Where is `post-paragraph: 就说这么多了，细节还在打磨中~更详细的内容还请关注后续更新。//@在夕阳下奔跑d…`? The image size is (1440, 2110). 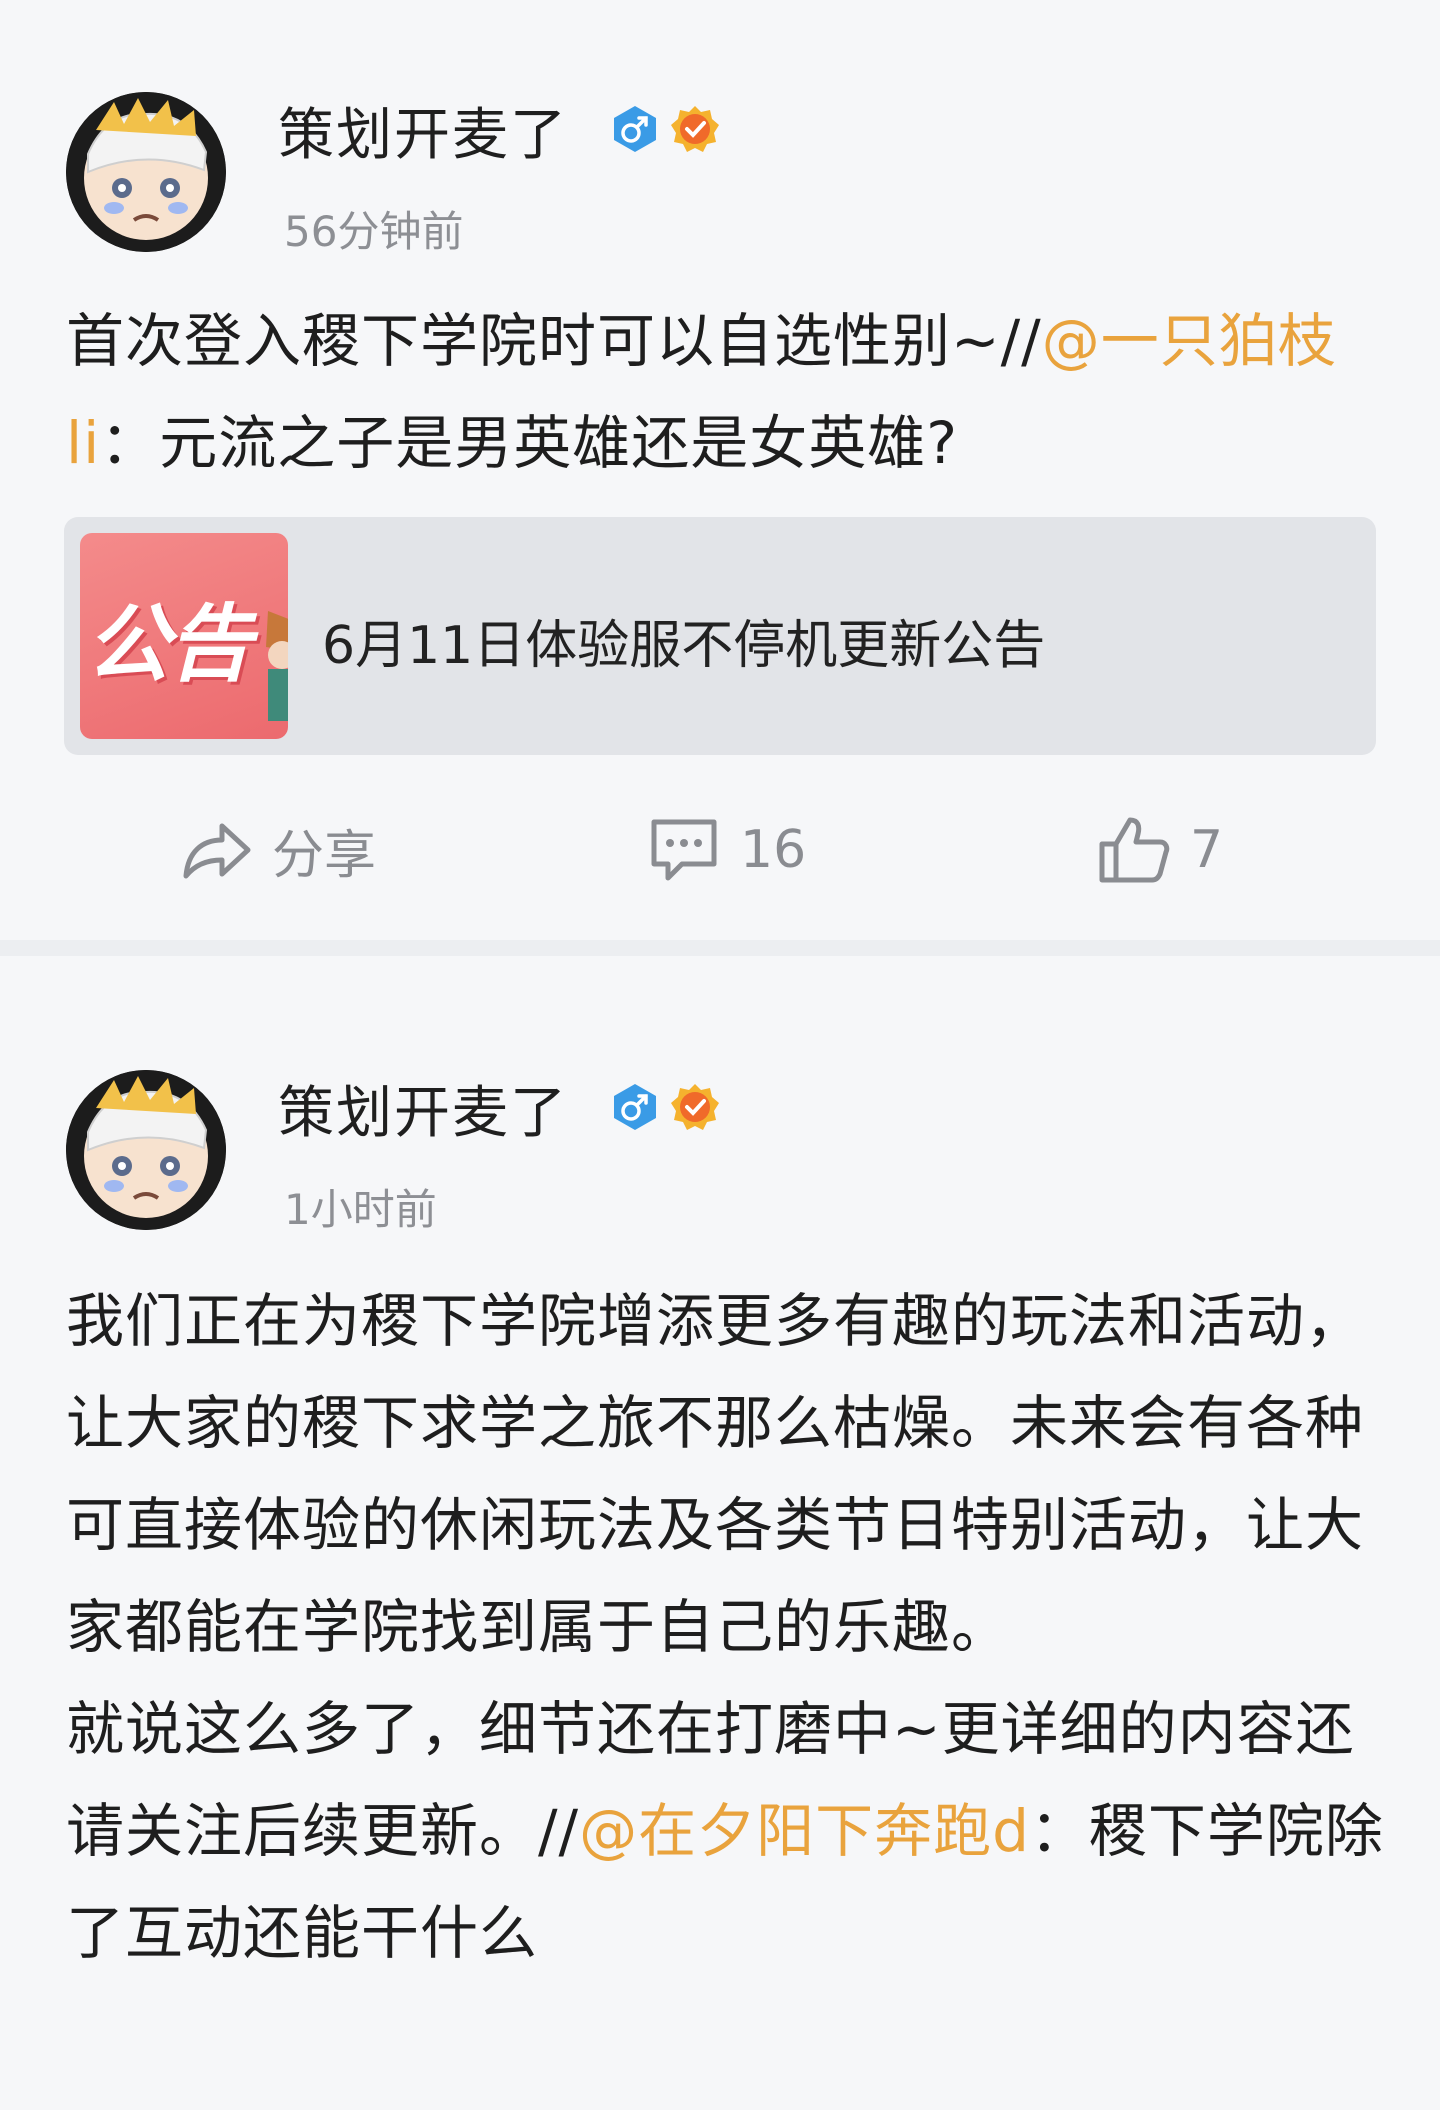 post-paragraph: 就说这么多了，细节还在打磨中~更详细的内容还请关注后续更新。//@在夕阳下奔跑d… is located at coordinates (726, 1831).